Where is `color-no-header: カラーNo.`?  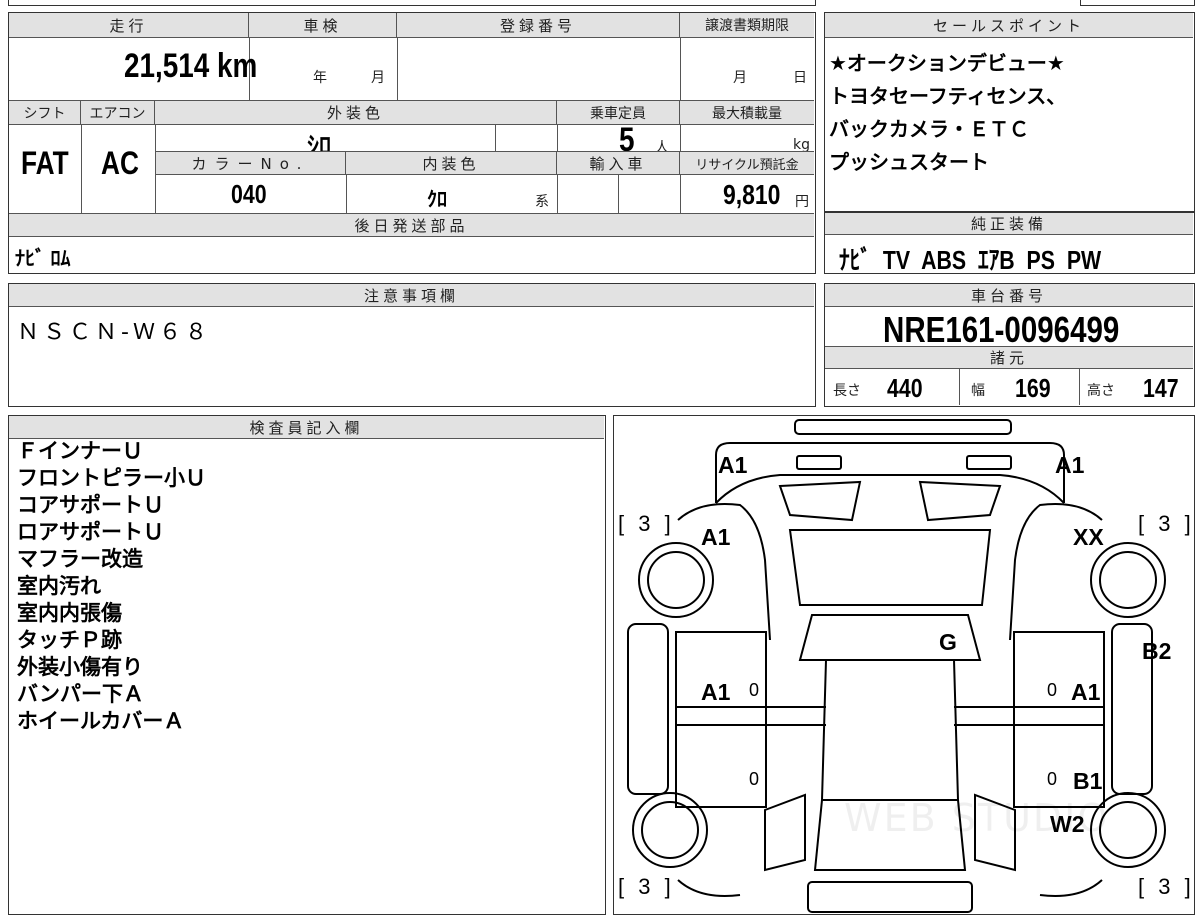
color-no-header: カラーNo. is located at coordinates (251, 163).